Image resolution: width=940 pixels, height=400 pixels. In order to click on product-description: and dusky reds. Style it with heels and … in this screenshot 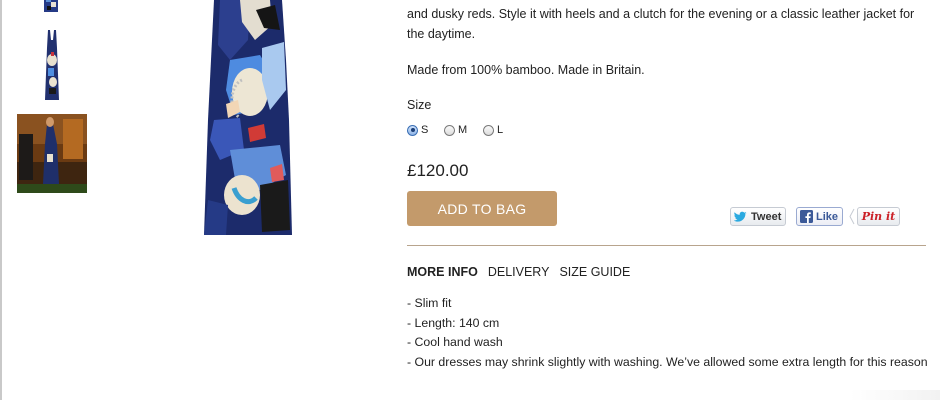, I will do `click(661, 24)`.